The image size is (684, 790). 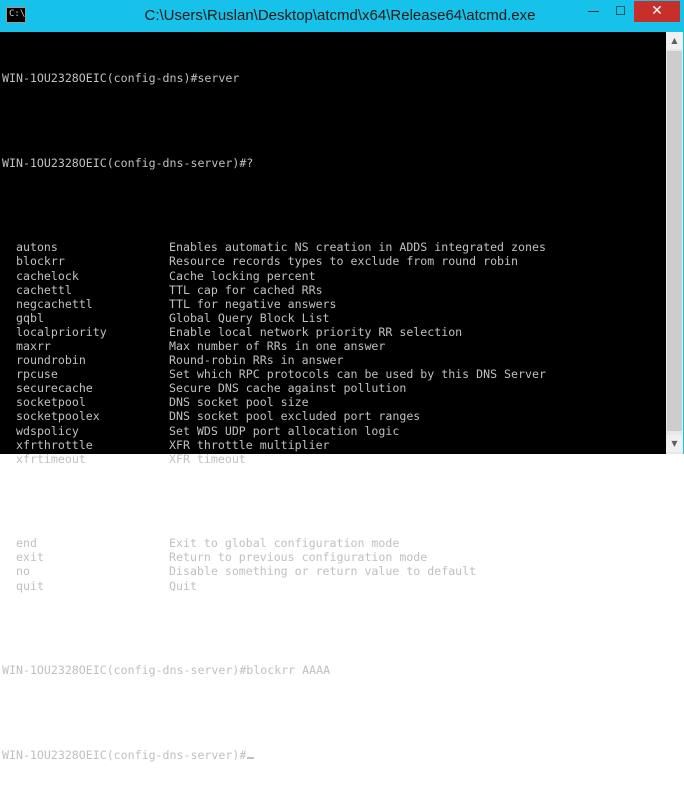 I want to click on vertical-scrollbar: ▲ ▼, so click(x=674, y=243).